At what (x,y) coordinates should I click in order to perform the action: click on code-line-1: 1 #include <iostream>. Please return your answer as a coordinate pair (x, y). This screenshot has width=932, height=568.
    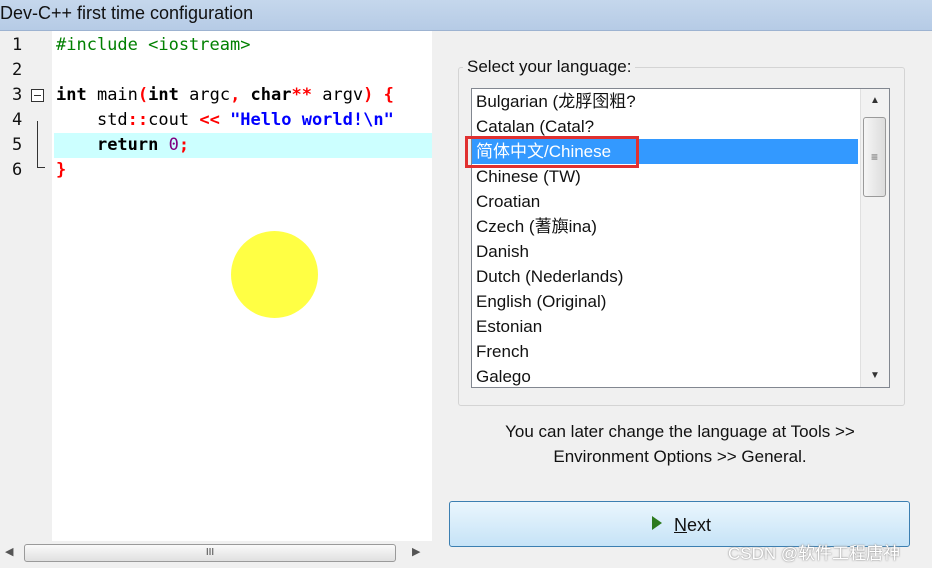
    Looking at the image, I should click on (216, 45).